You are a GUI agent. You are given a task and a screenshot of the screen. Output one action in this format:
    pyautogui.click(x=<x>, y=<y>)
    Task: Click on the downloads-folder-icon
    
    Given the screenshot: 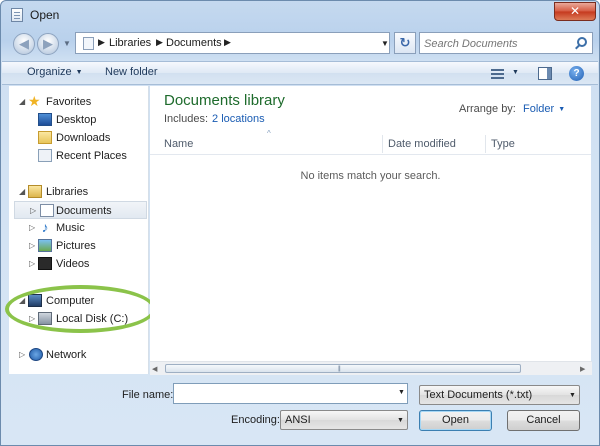 What is the action you would take?
    pyautogui.click(x=45, y=137)
    